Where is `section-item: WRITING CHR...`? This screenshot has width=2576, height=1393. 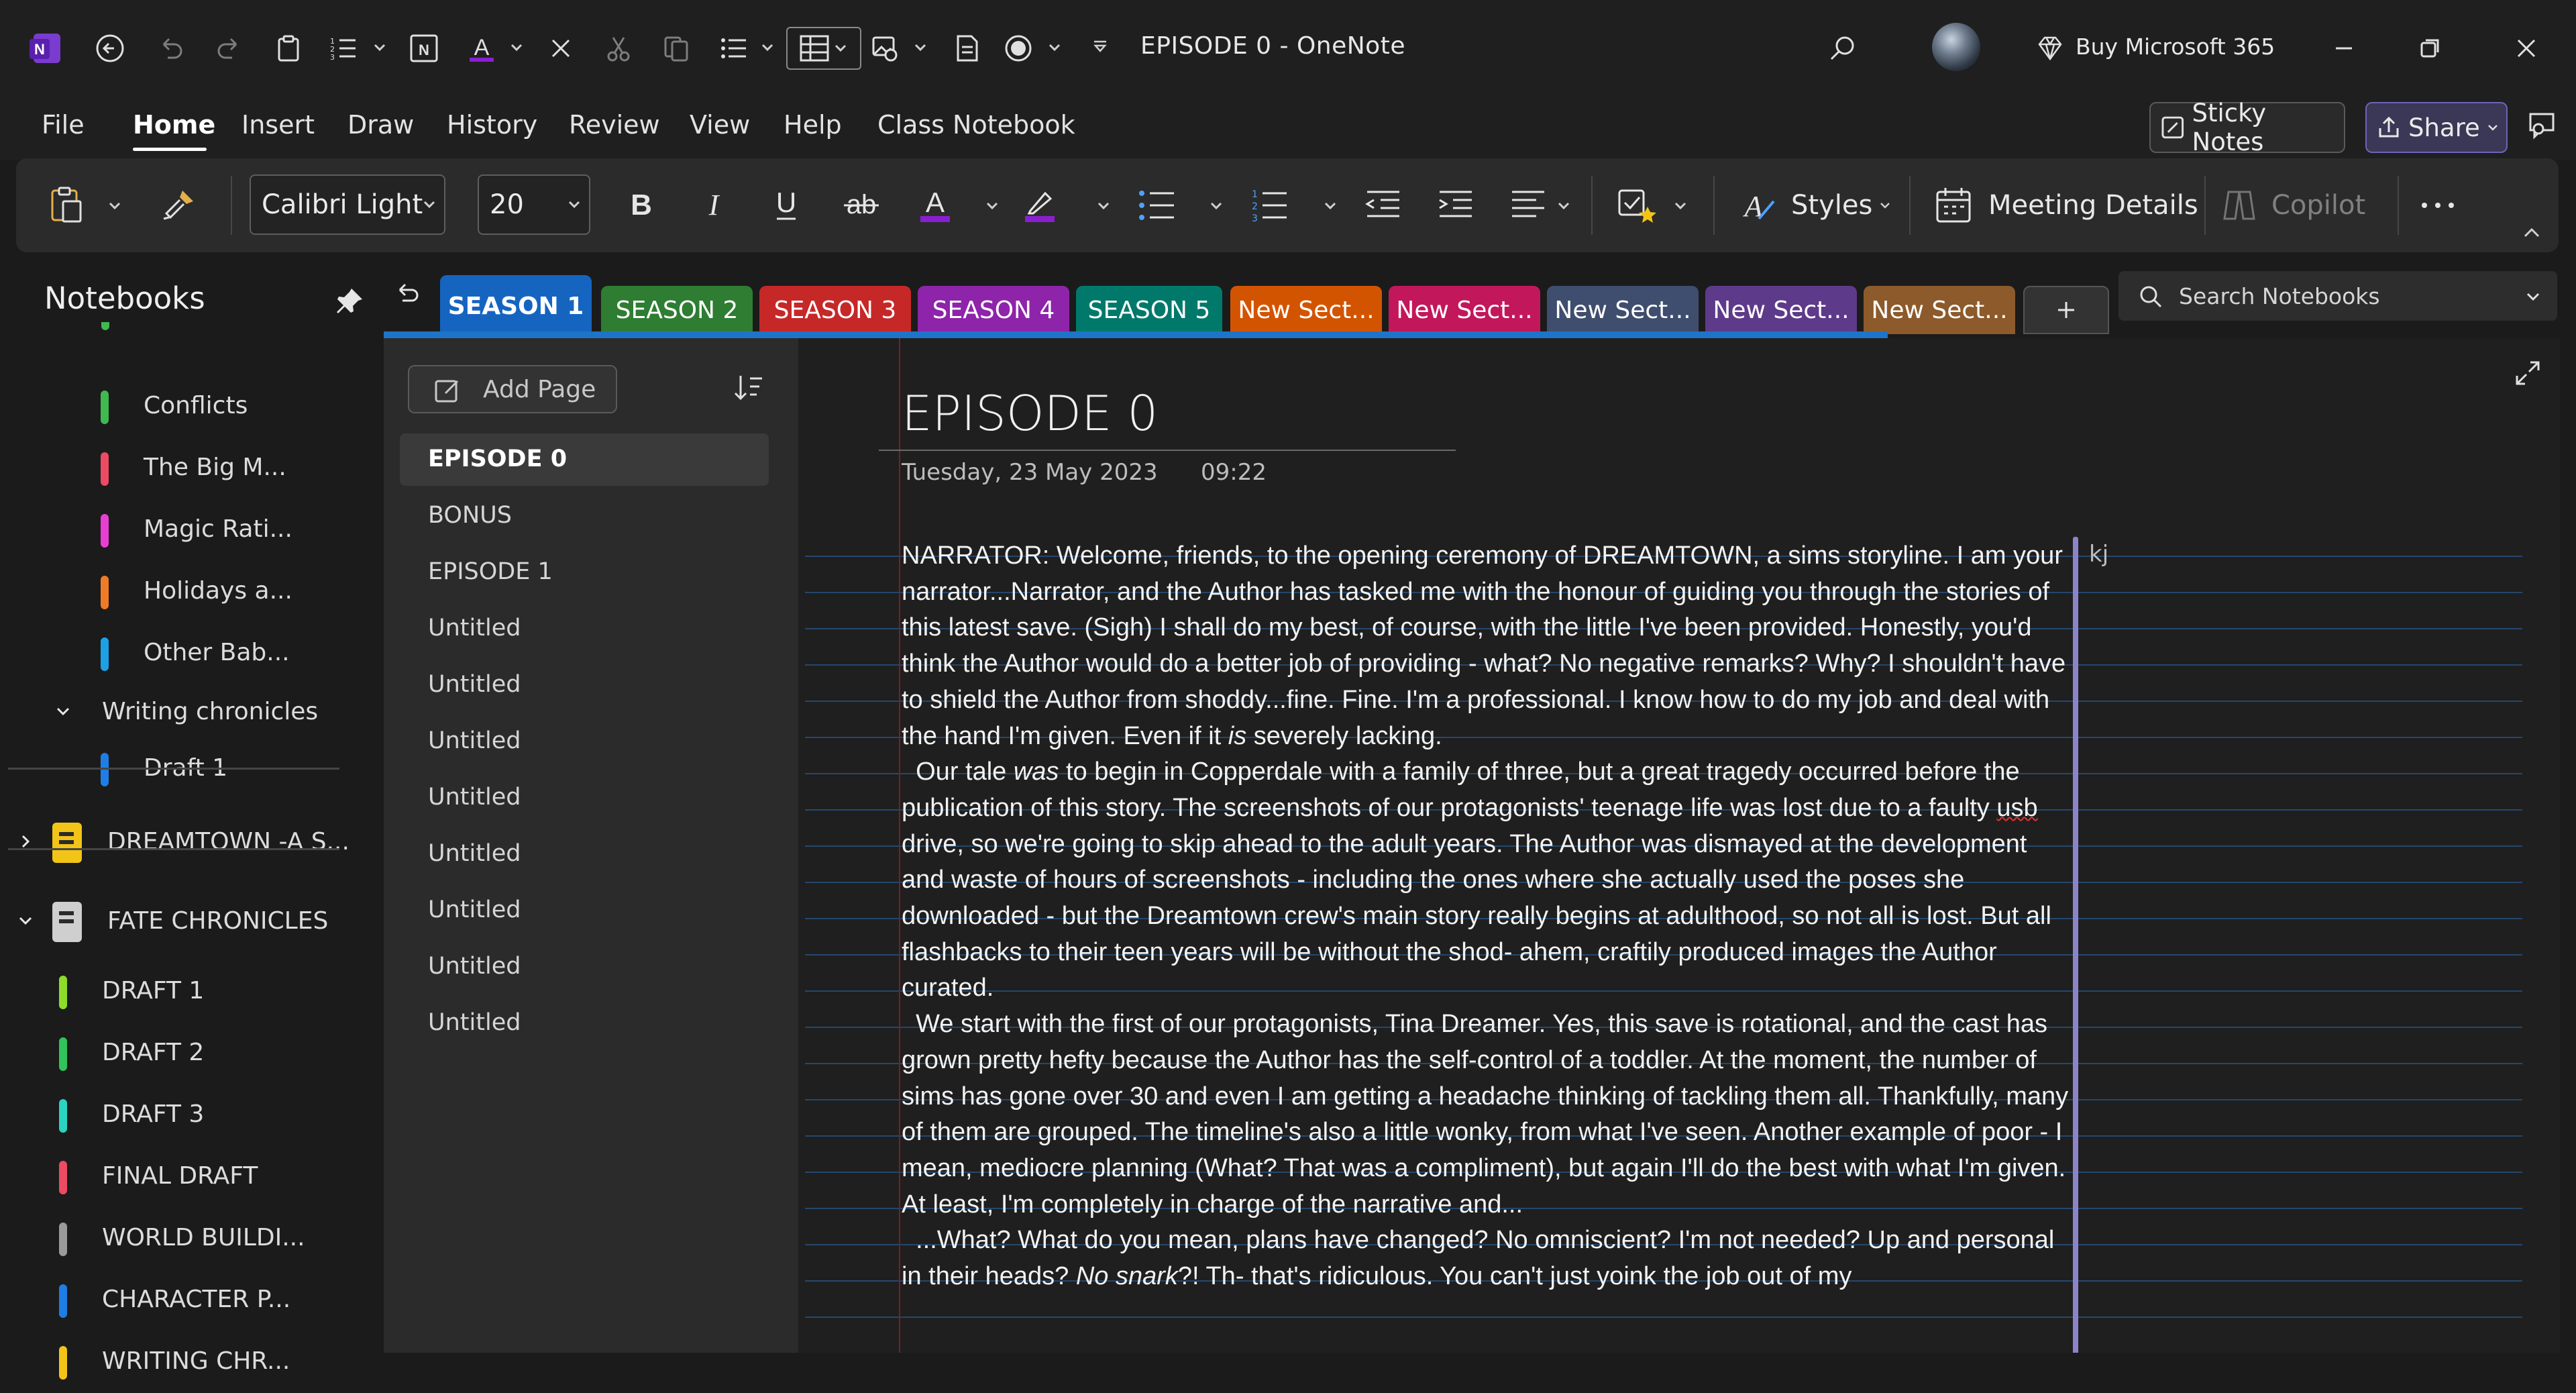 section-item: WRITING CHR... is located at coordinates (171, 1362).